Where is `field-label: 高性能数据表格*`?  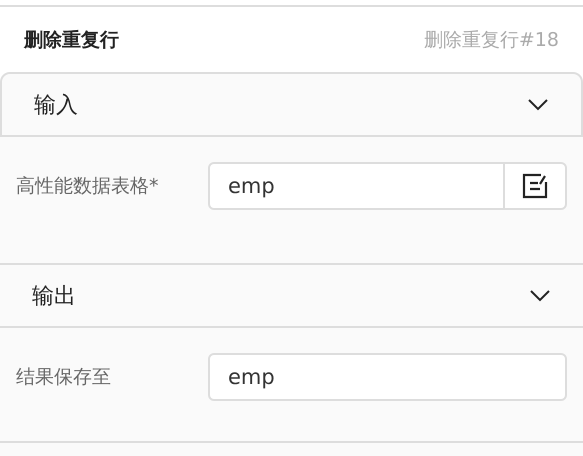
field-label: 高性能数据表格* is located at coordinates (88, 186).